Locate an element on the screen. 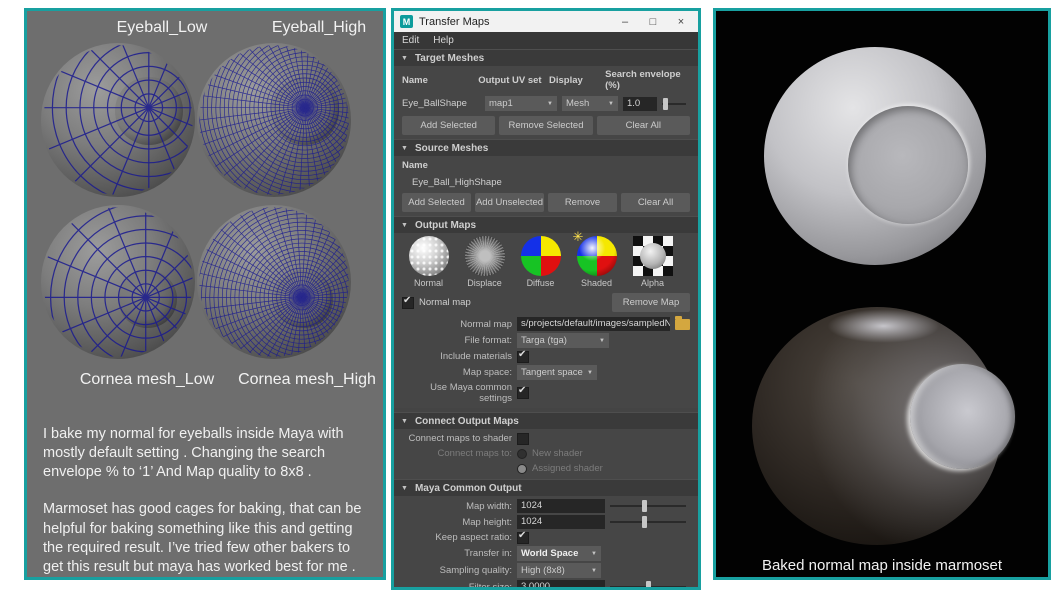  diffuse-map-icon is located at coordinates (540, 256).